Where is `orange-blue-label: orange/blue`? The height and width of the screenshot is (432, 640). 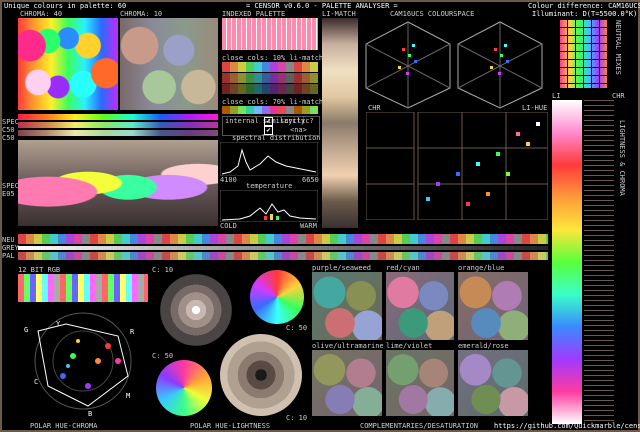 orange-blue-label: orange/blue is located at coordinates (481, 268).